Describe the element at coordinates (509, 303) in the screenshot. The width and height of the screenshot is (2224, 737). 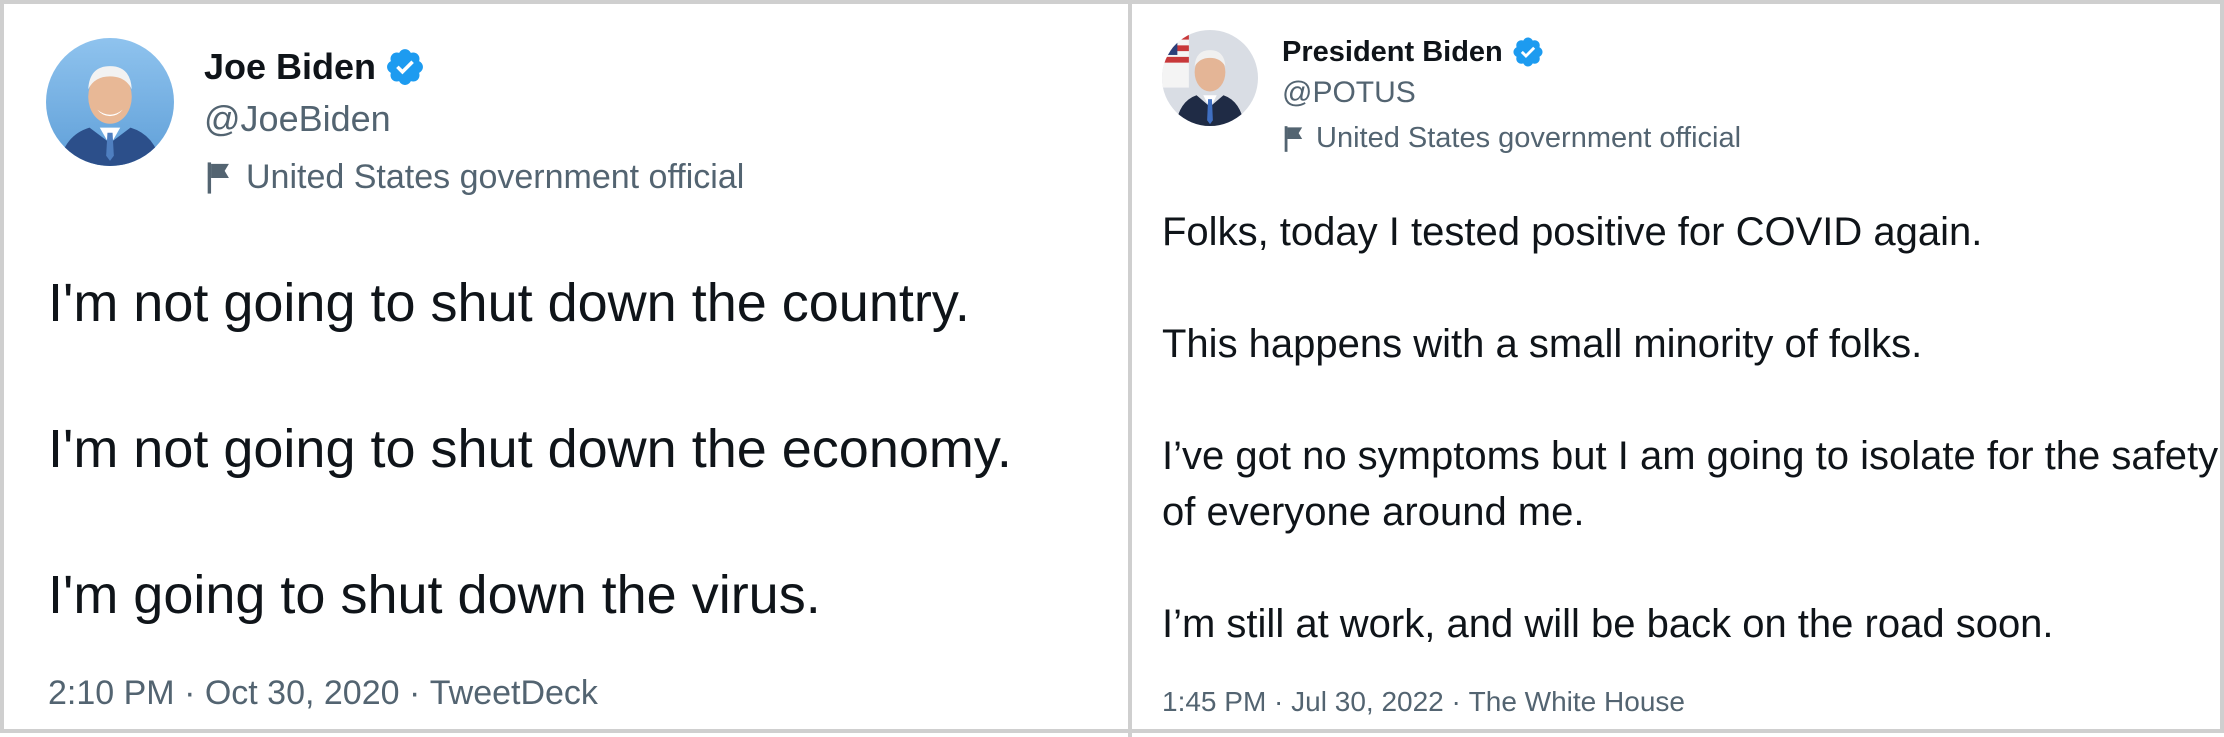
I see `tweet-paragraph: I'm not going to shut down the country.` at that location.